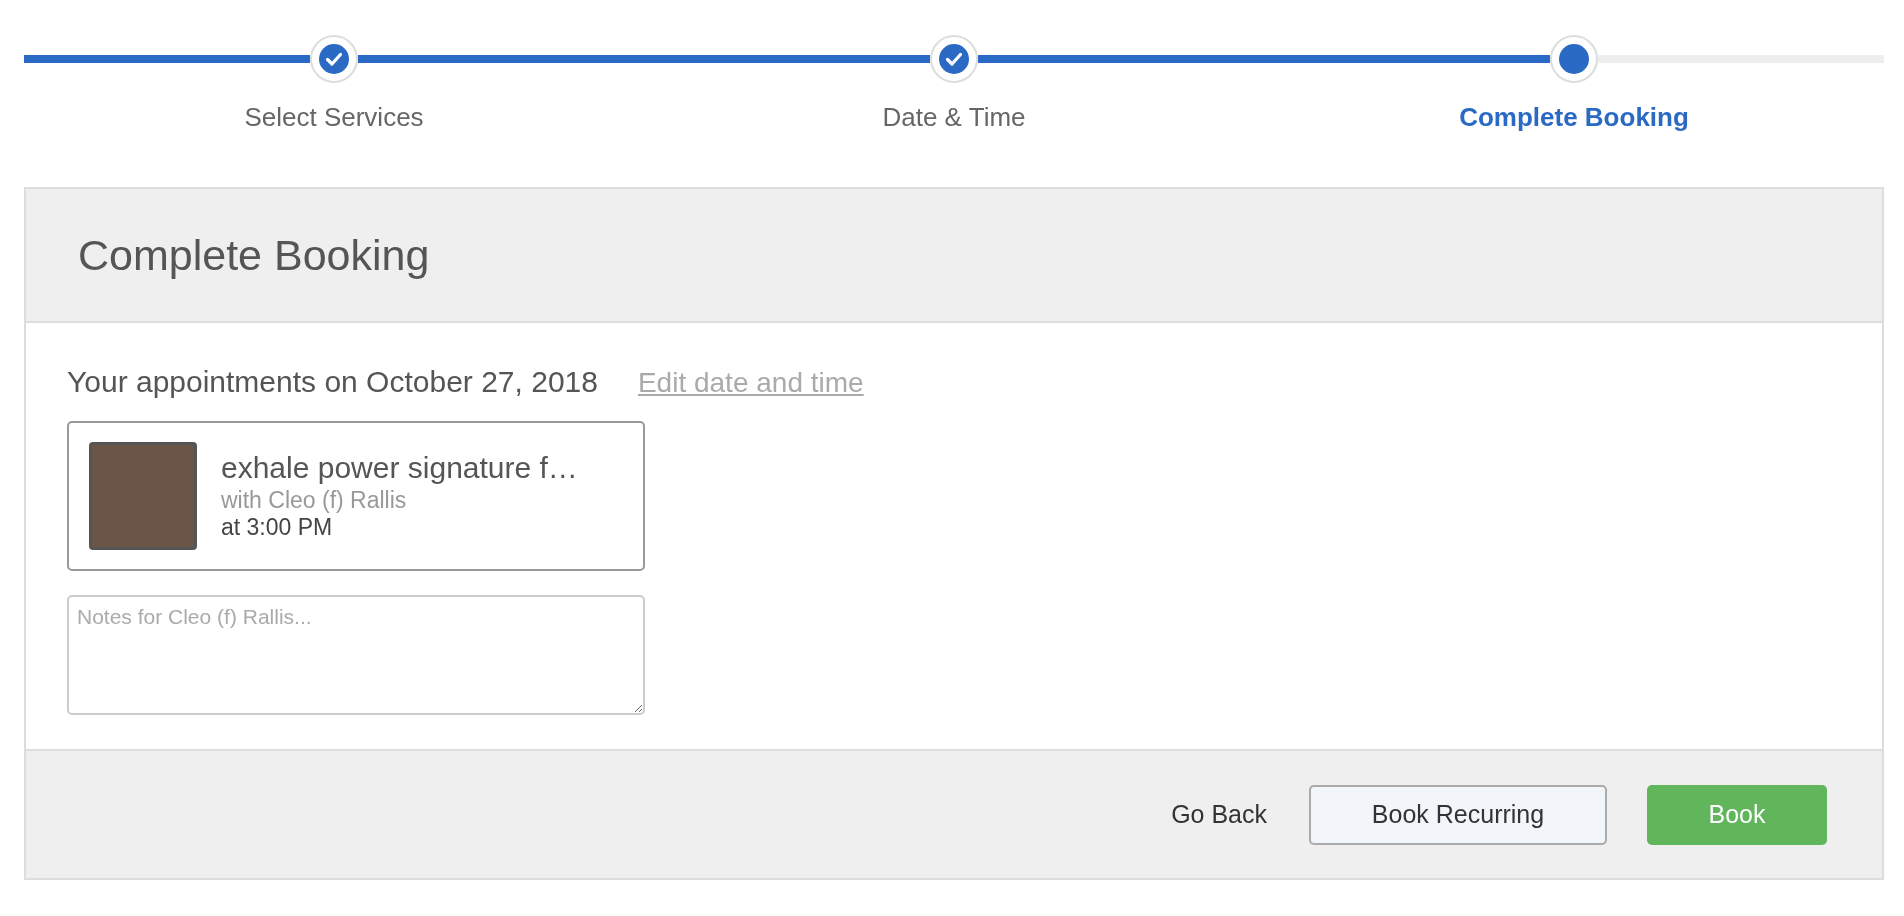  What do you see at coordinates (1458, 814) in the screenshot?
I see `book-recurring-button: Book Recurring` at bounding box center [1458, 814].